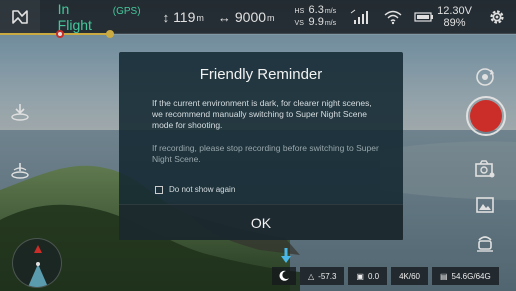 The height and width of the screenshot is (291, 516). Describe the element at coordinates (261, 222) in the screenshot. I see `ok-button: OK` at that location.